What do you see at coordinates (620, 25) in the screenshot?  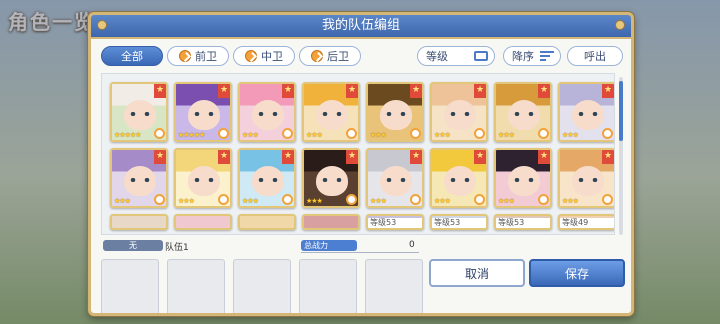 I see `header-ornament-icon` at bounding box center [620, 25].